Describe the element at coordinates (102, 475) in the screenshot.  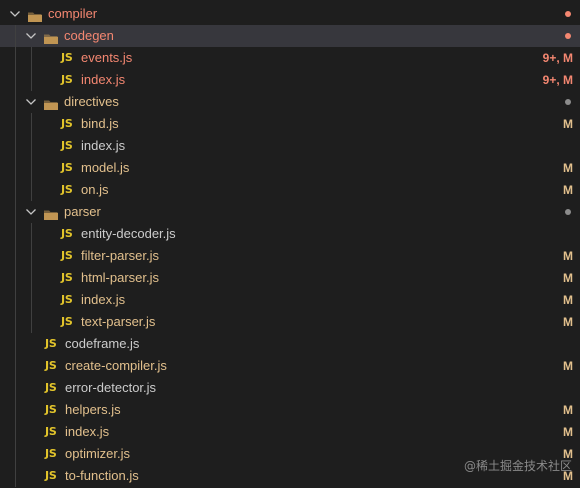
I see `file-label: to-function.js` at that location.